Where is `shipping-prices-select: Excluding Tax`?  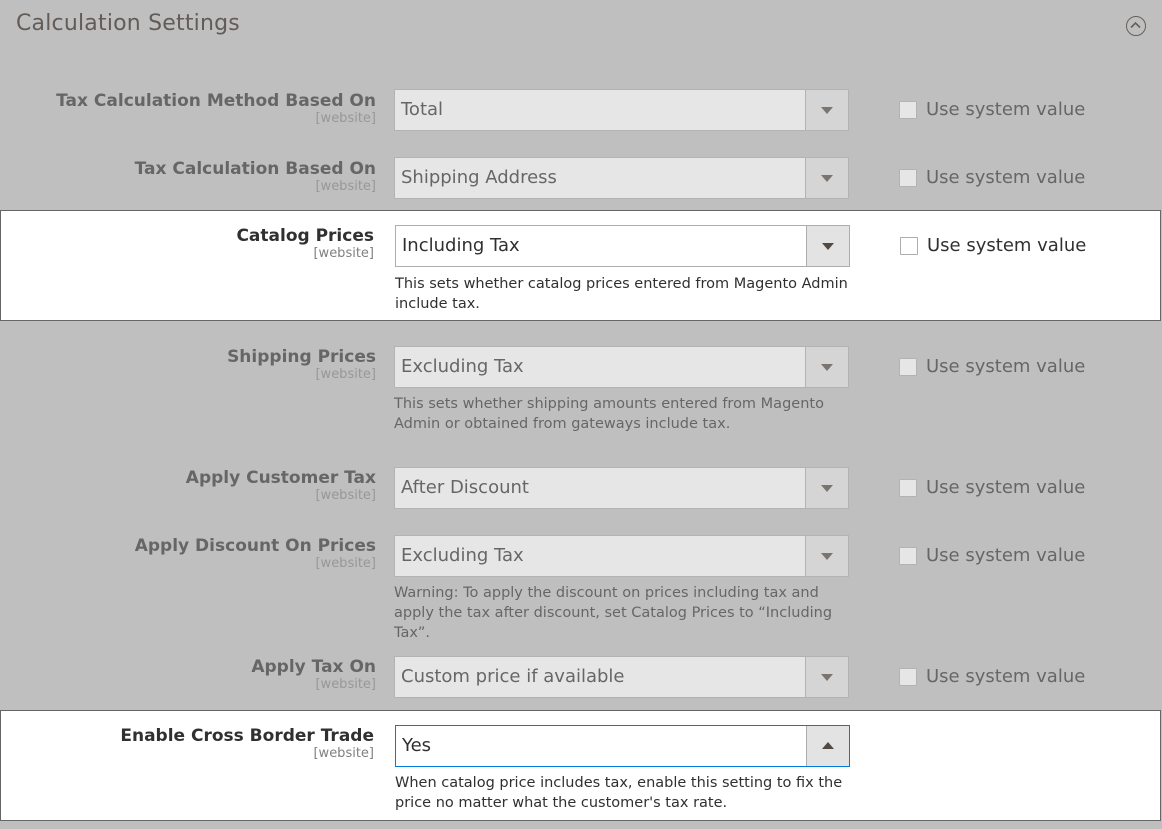
shipping-prices-select: Excluding Tax is located at coordinates (621, 367).